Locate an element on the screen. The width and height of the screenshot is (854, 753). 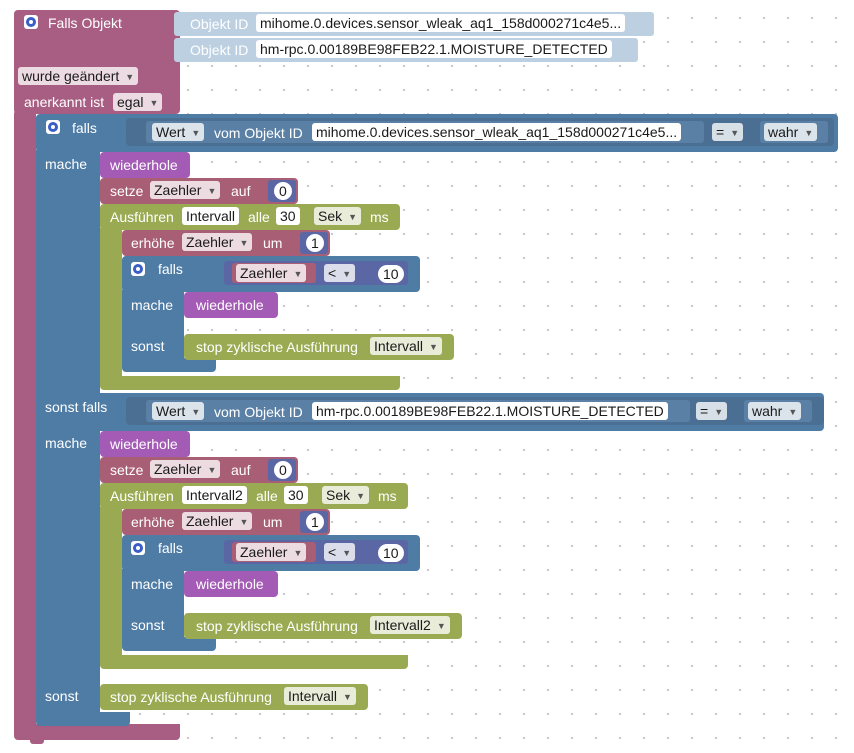
increment-value-field-1: 1 is located at coordinates (315, 243).